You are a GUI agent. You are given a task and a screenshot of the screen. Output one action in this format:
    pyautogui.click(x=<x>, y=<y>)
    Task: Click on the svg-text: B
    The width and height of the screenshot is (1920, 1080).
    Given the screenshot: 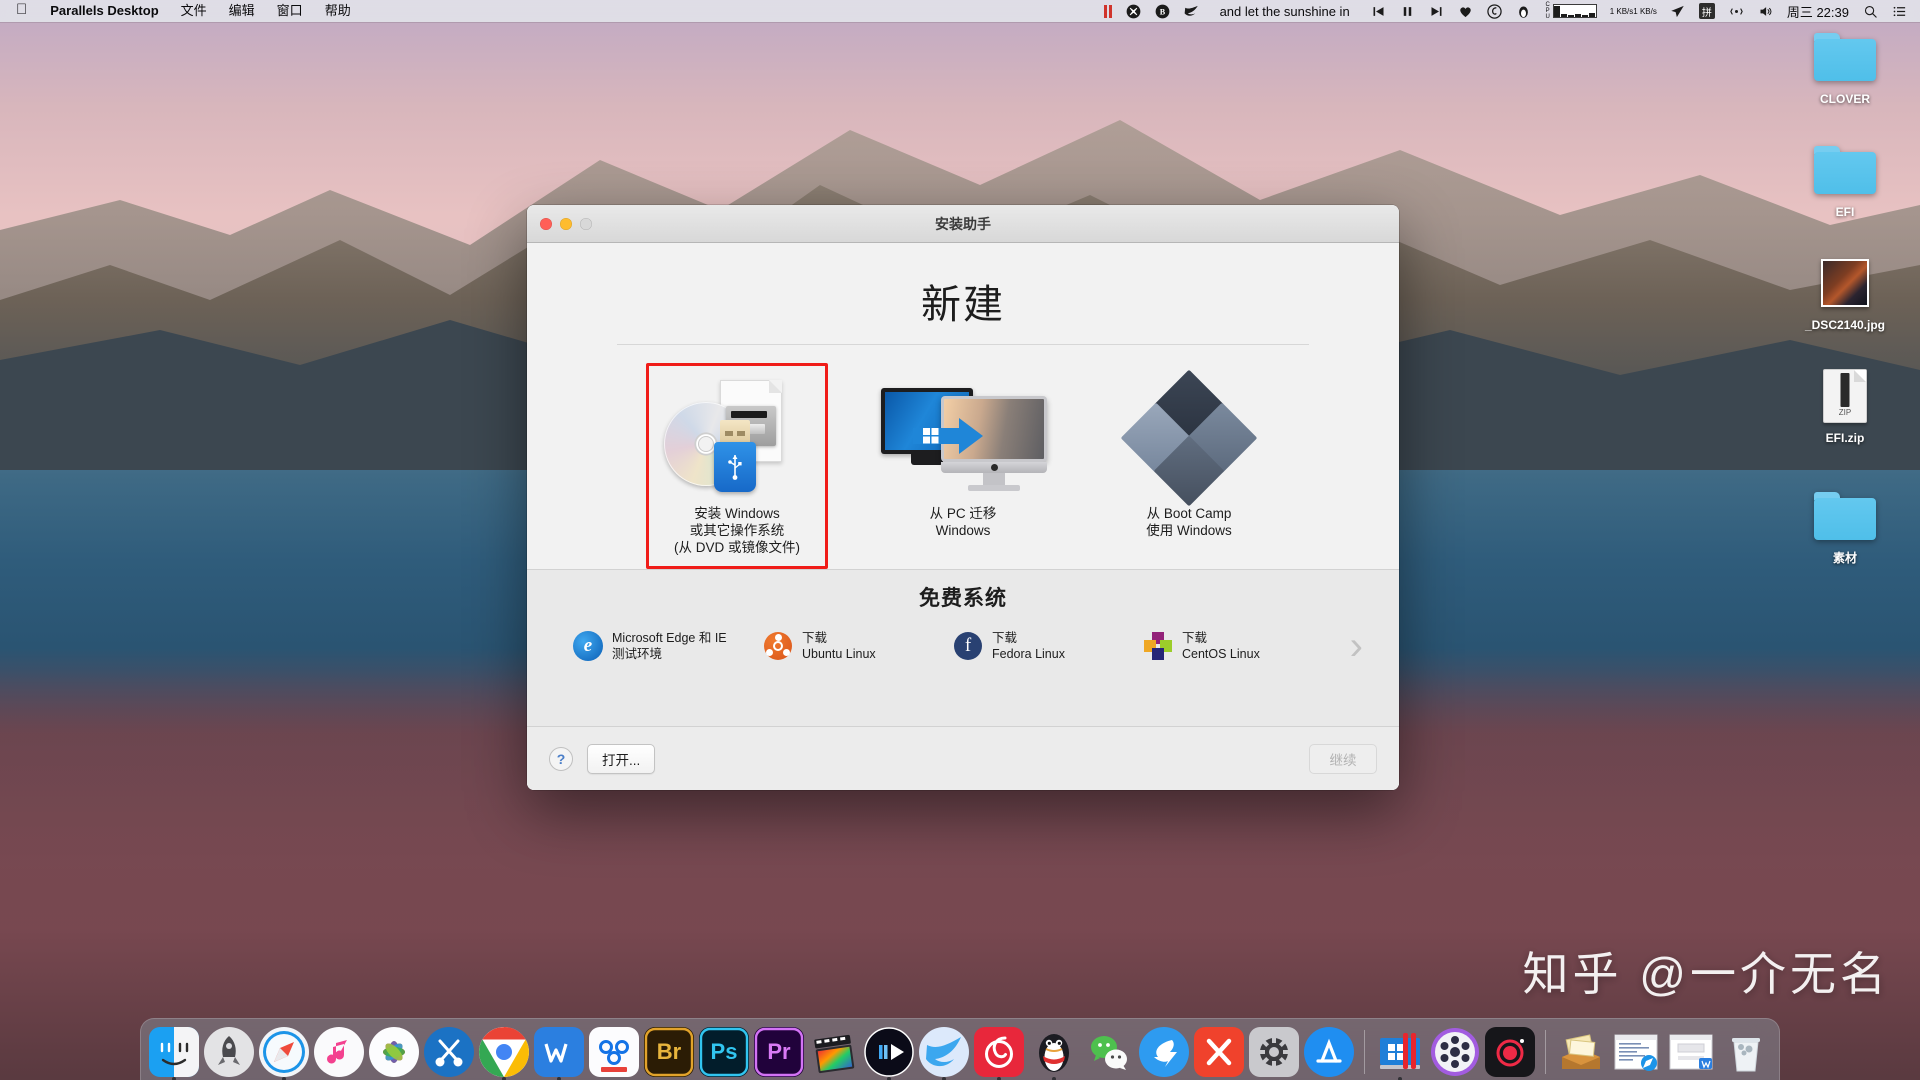 What is the action you would take?
    pyautogui.click(x=1162, y=11)
    